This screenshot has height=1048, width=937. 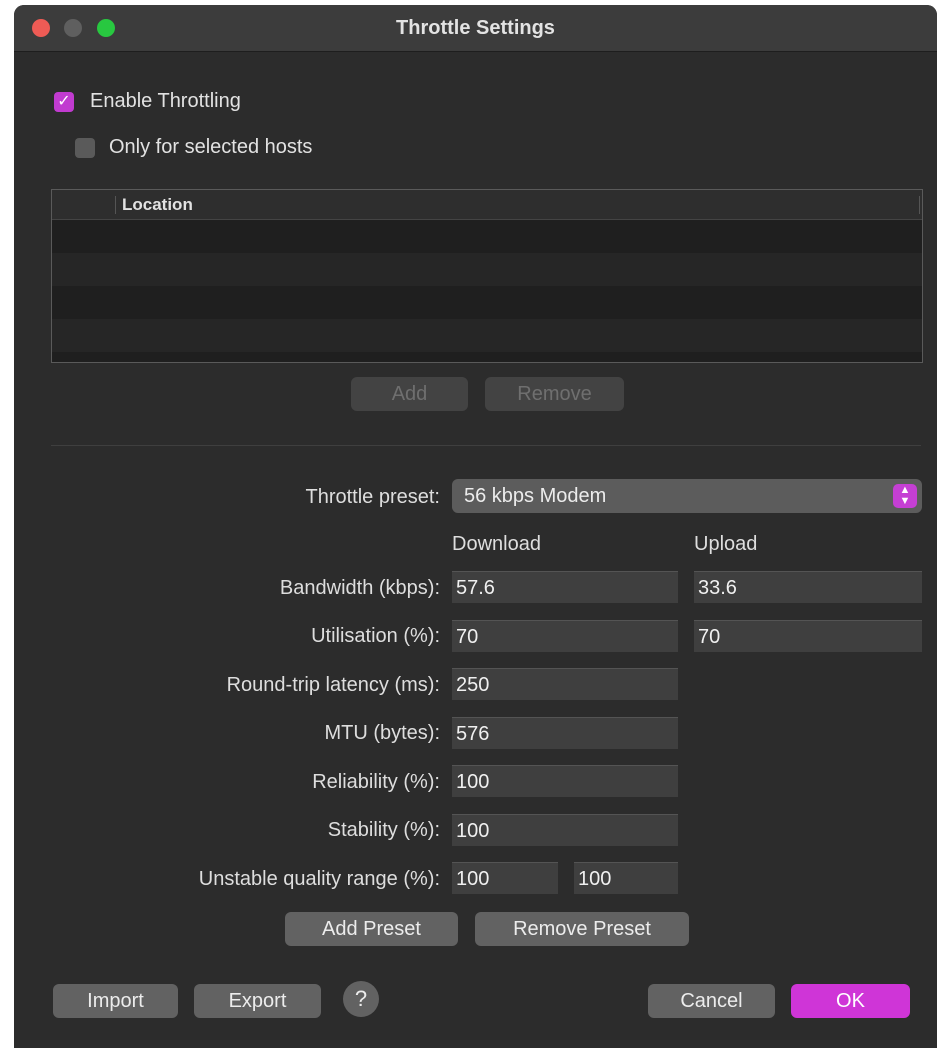 What do you see at coordinates (359, 588) in the screenshot?
I see `bandwidth-label: Bandwidth (kbps):` at bounding box center [359, 588].